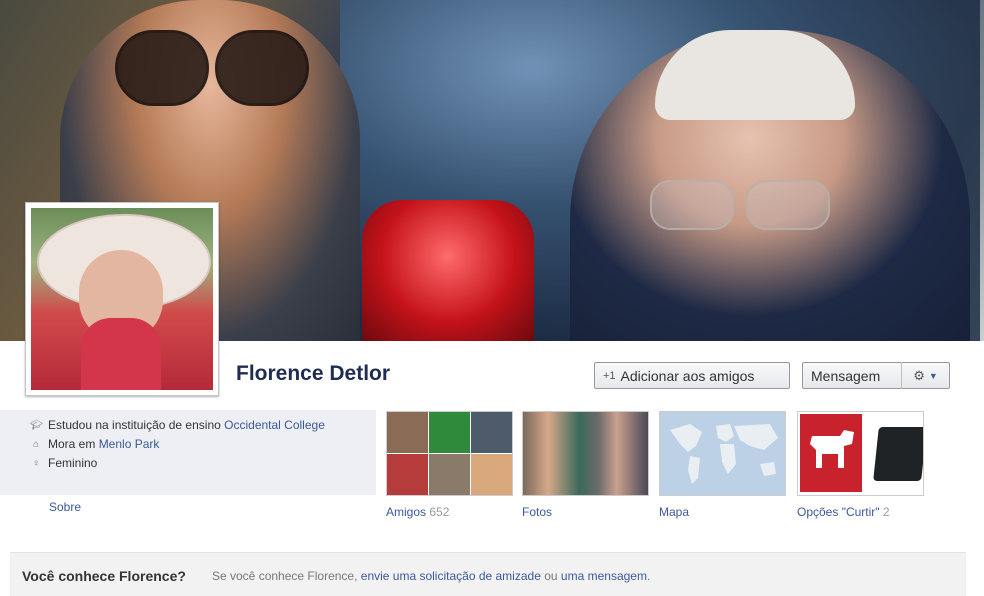 The image size is (984, 596). Describe the element at coordinates (417, 512) in the screenshot. I see `friends-label: Amigos 652` at that location.